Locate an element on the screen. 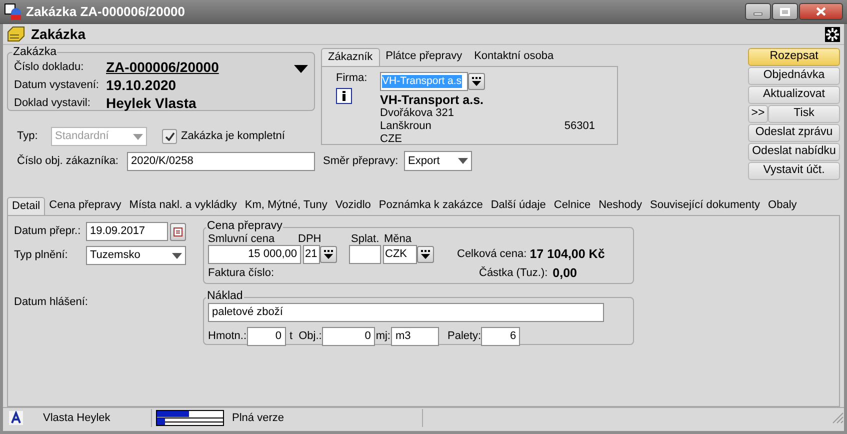 The image size is (847, 434). action-button: Aktualizovat is located at coordinates (794, 95).